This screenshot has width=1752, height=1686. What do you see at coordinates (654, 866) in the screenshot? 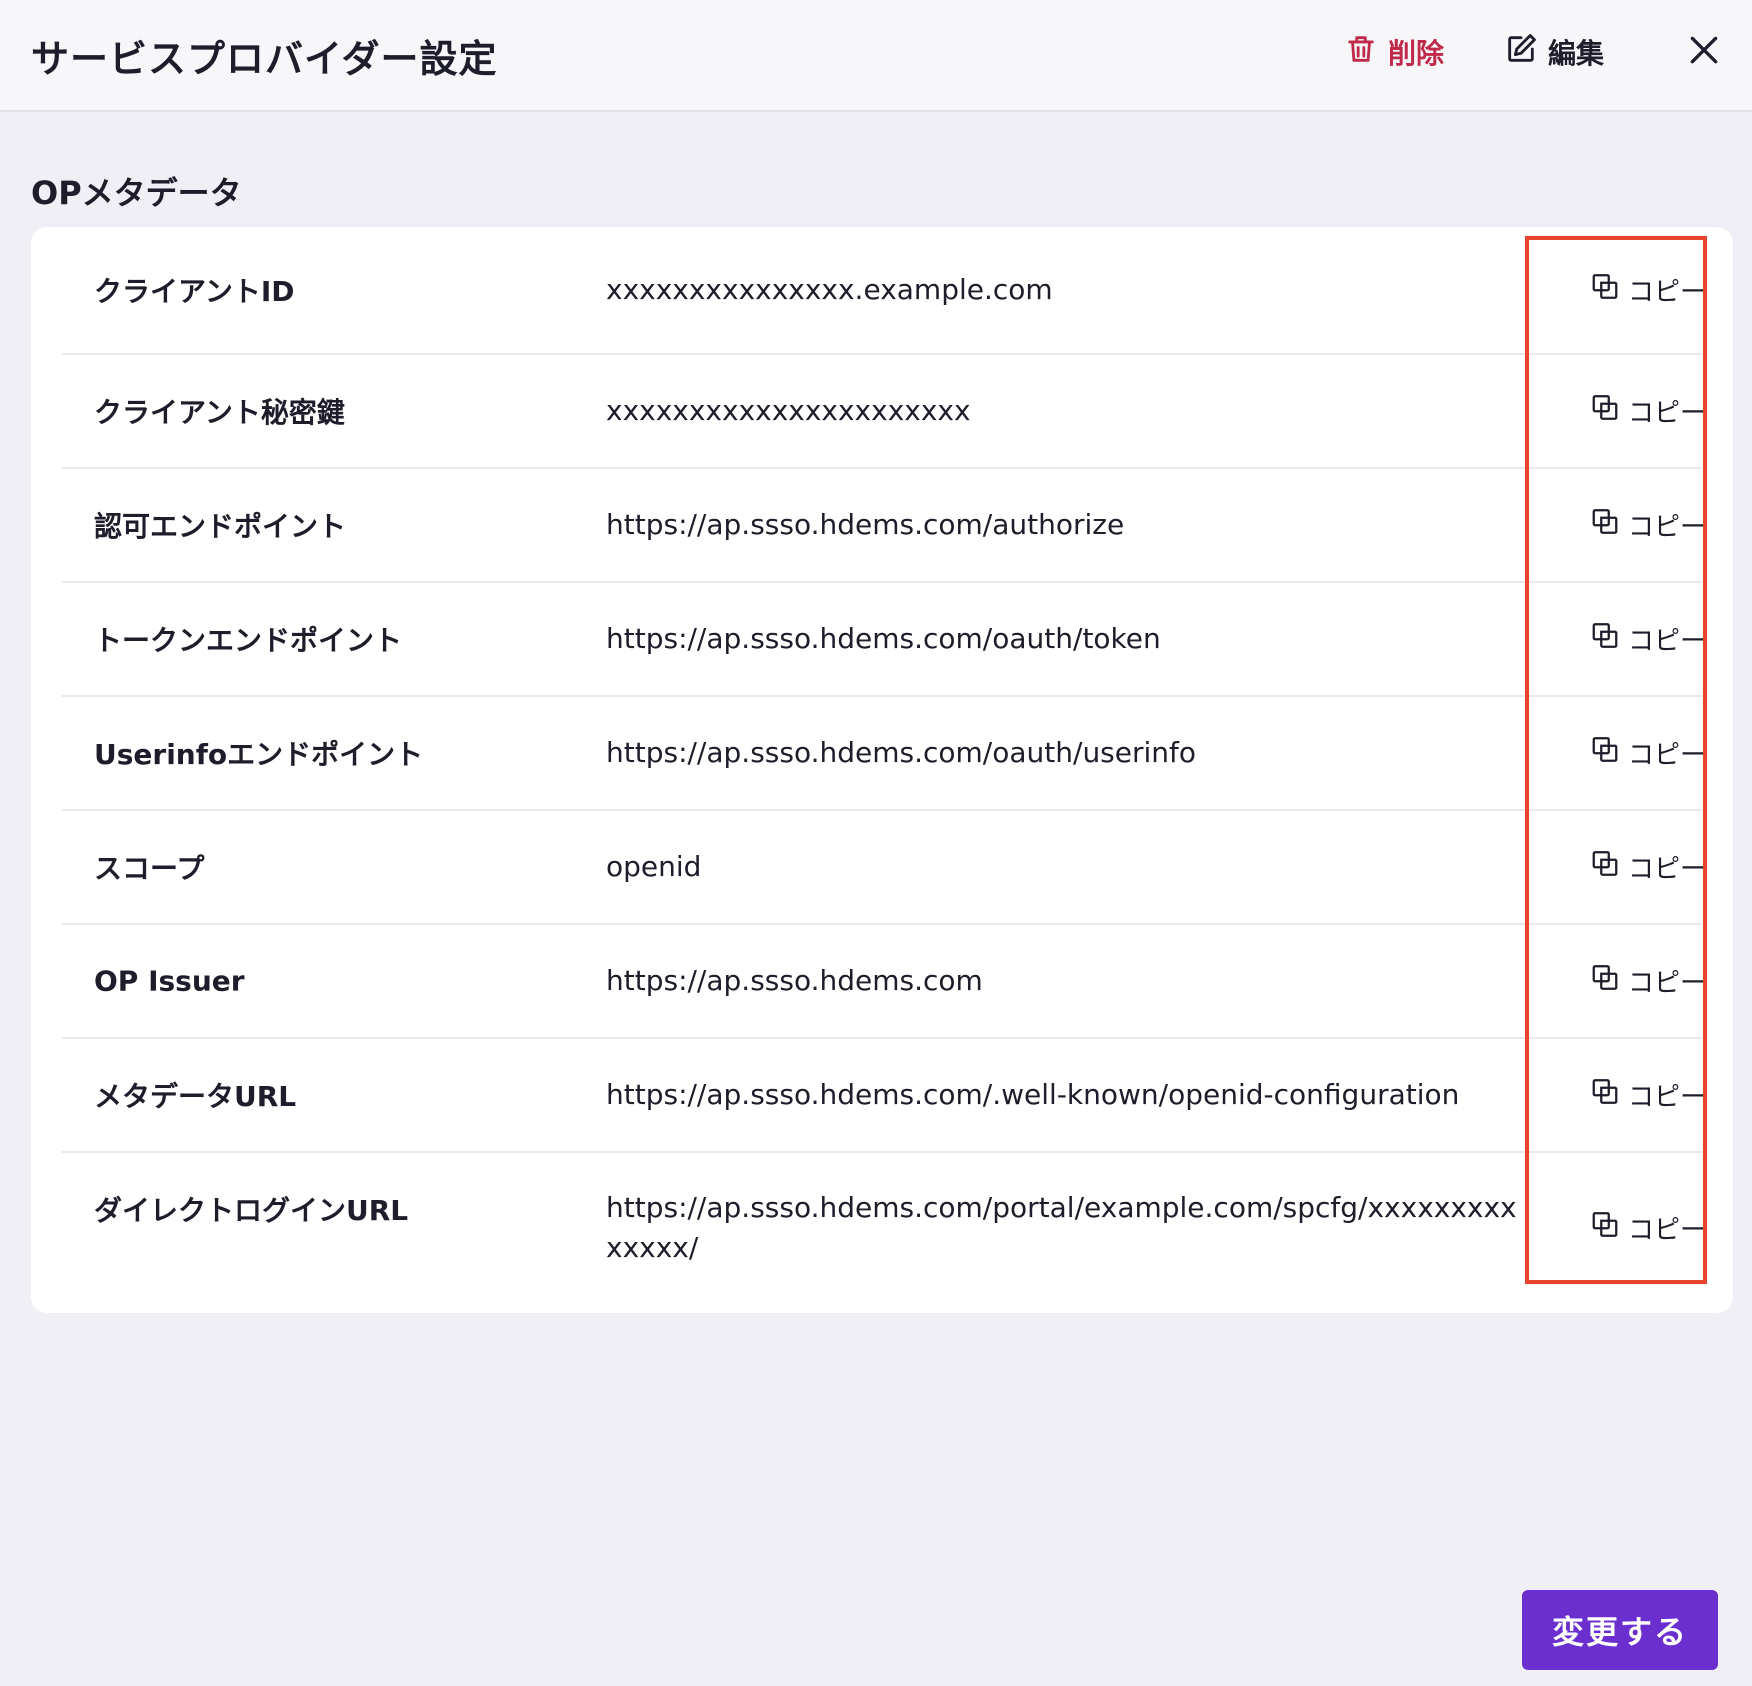
I see `row-value: openid` at bounding box center [654, 866].